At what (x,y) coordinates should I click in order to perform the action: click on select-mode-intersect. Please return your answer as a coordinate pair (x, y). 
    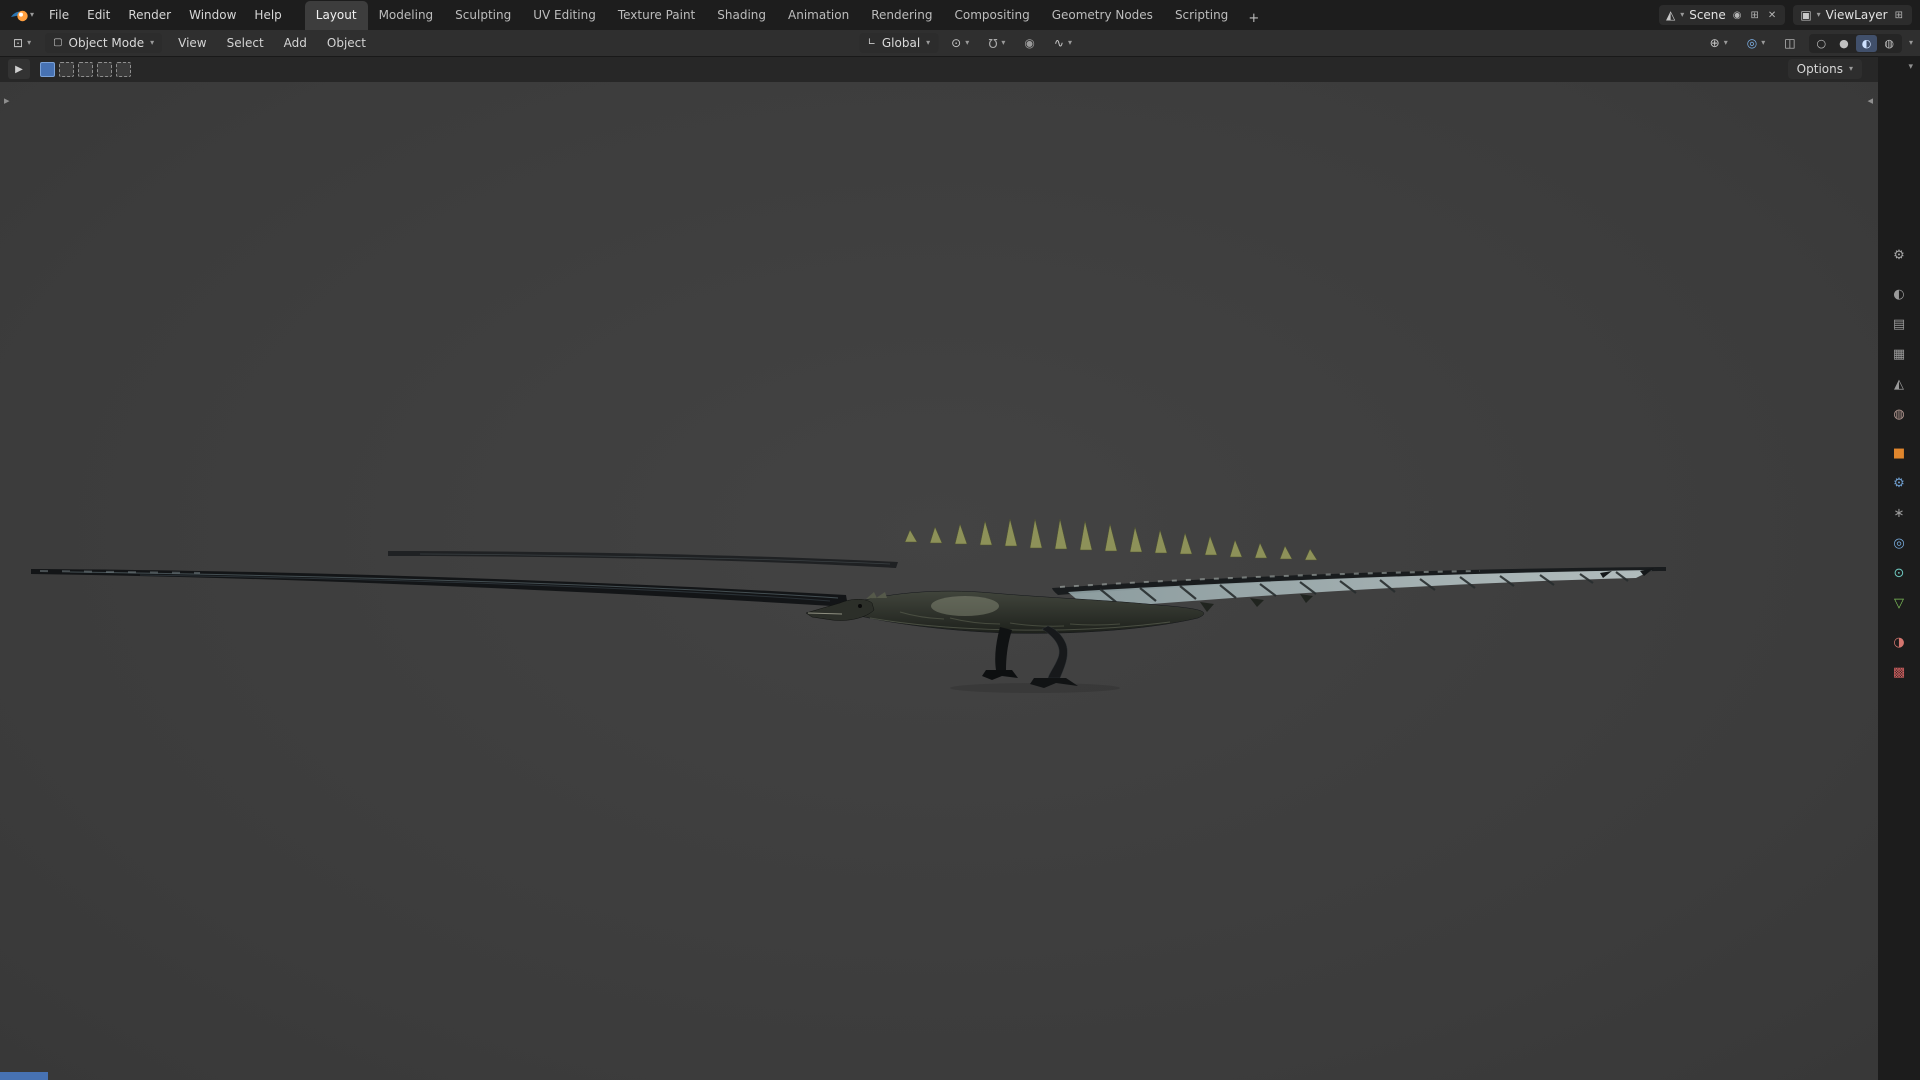
    Looking at the image, I should click on (123, 69).